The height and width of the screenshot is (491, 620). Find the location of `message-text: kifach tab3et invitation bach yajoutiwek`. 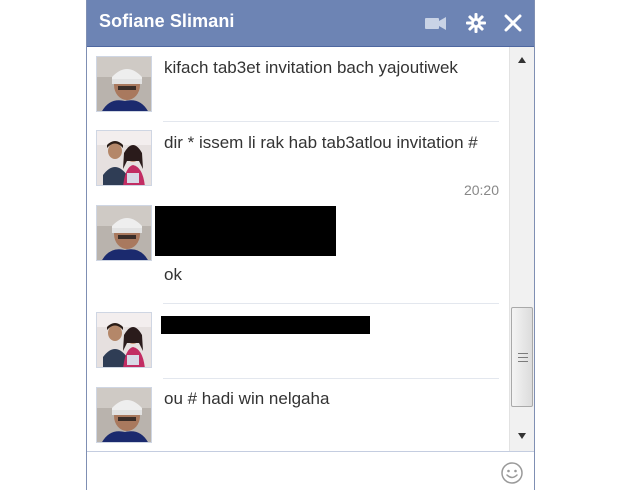

message-text: kifach tab3et invitation bach yajoutiwek is located at coordinates (311, 67).